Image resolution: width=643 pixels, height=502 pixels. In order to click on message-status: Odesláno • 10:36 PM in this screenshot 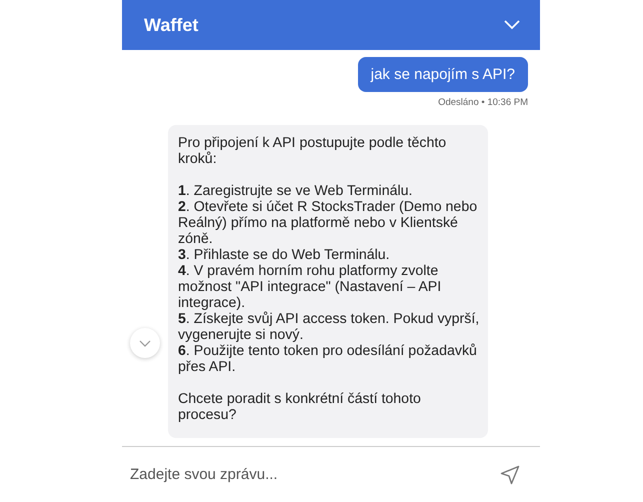, I will do `click(483, 102)`.